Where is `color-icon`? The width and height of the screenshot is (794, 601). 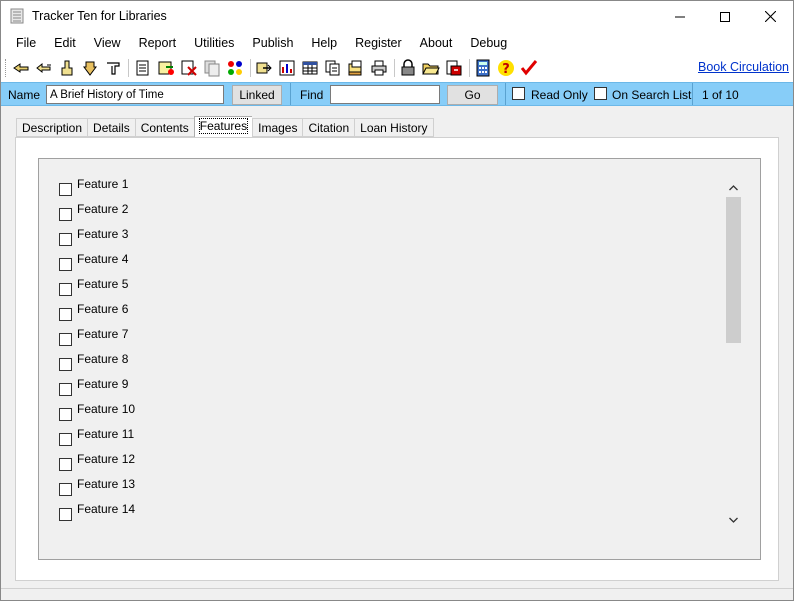
color-icon is located at coordinates (235, 68).